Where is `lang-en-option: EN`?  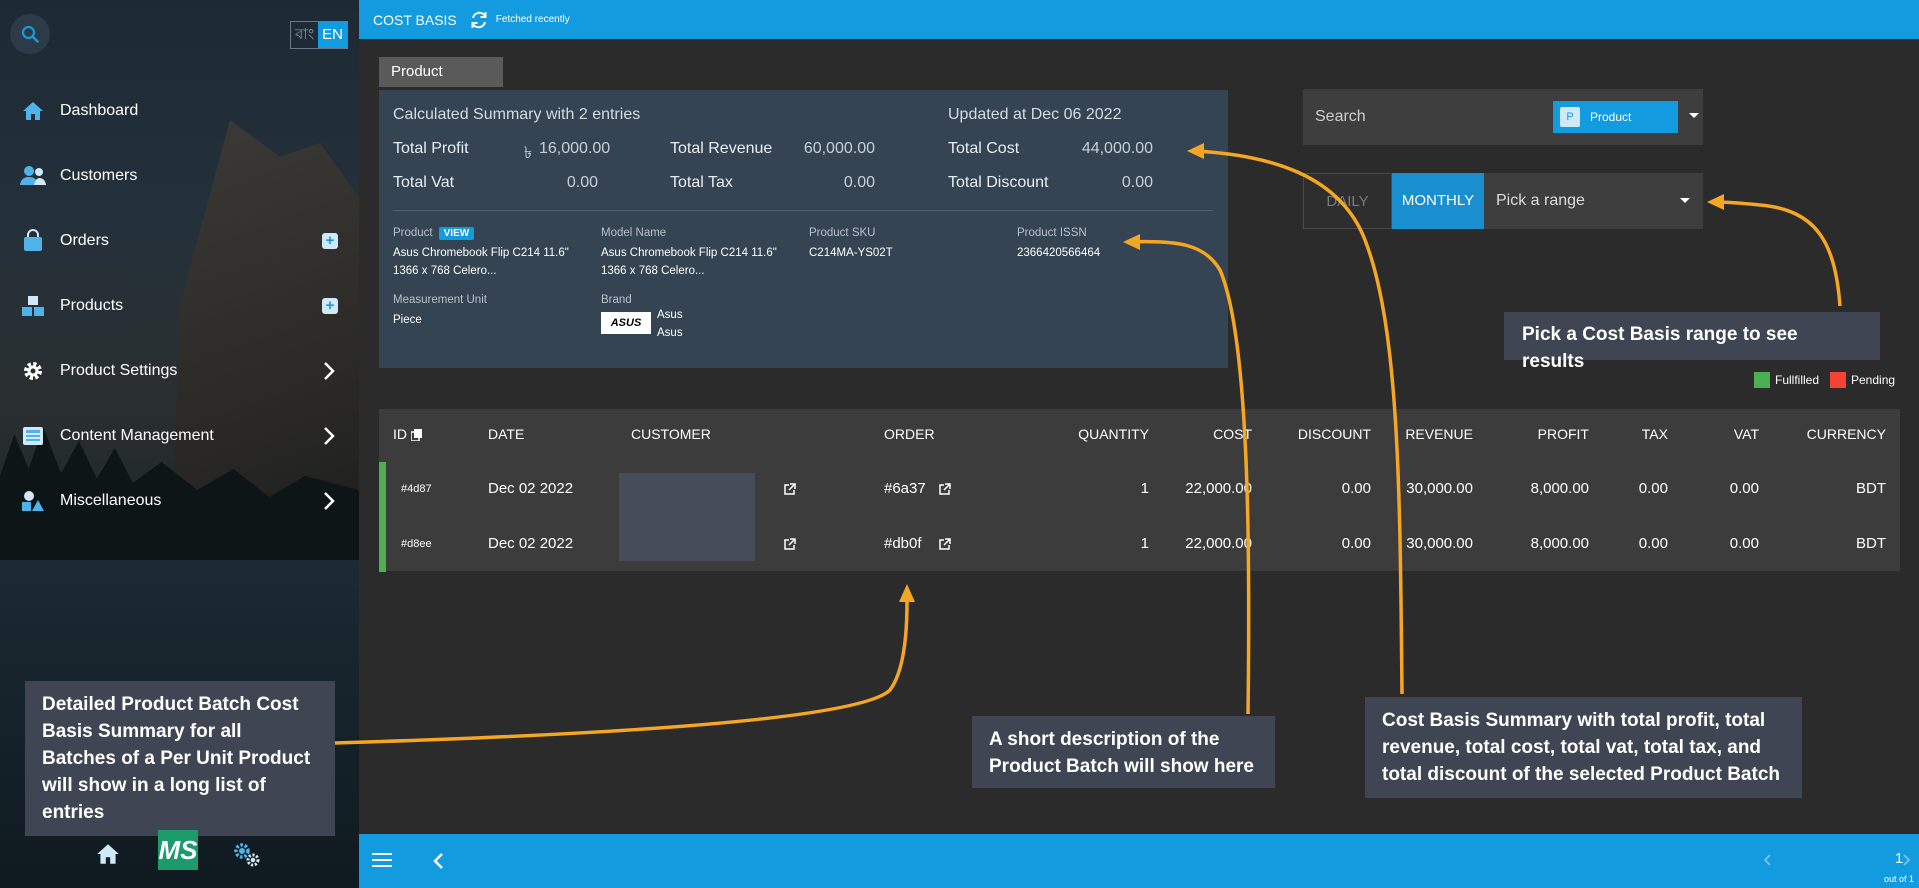 lang-en-option: EN is located at coordinates (332, 35).